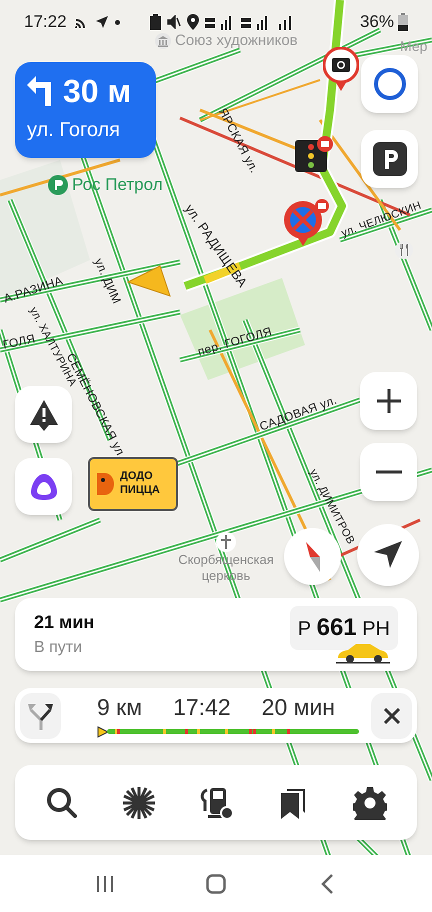 Image resolution: width=432 pixels, height=912 pixels. What do you see at coordinates (45, 22) in the screenshot?
I see `status-time: 17:22` at bounding box center [45, 22].